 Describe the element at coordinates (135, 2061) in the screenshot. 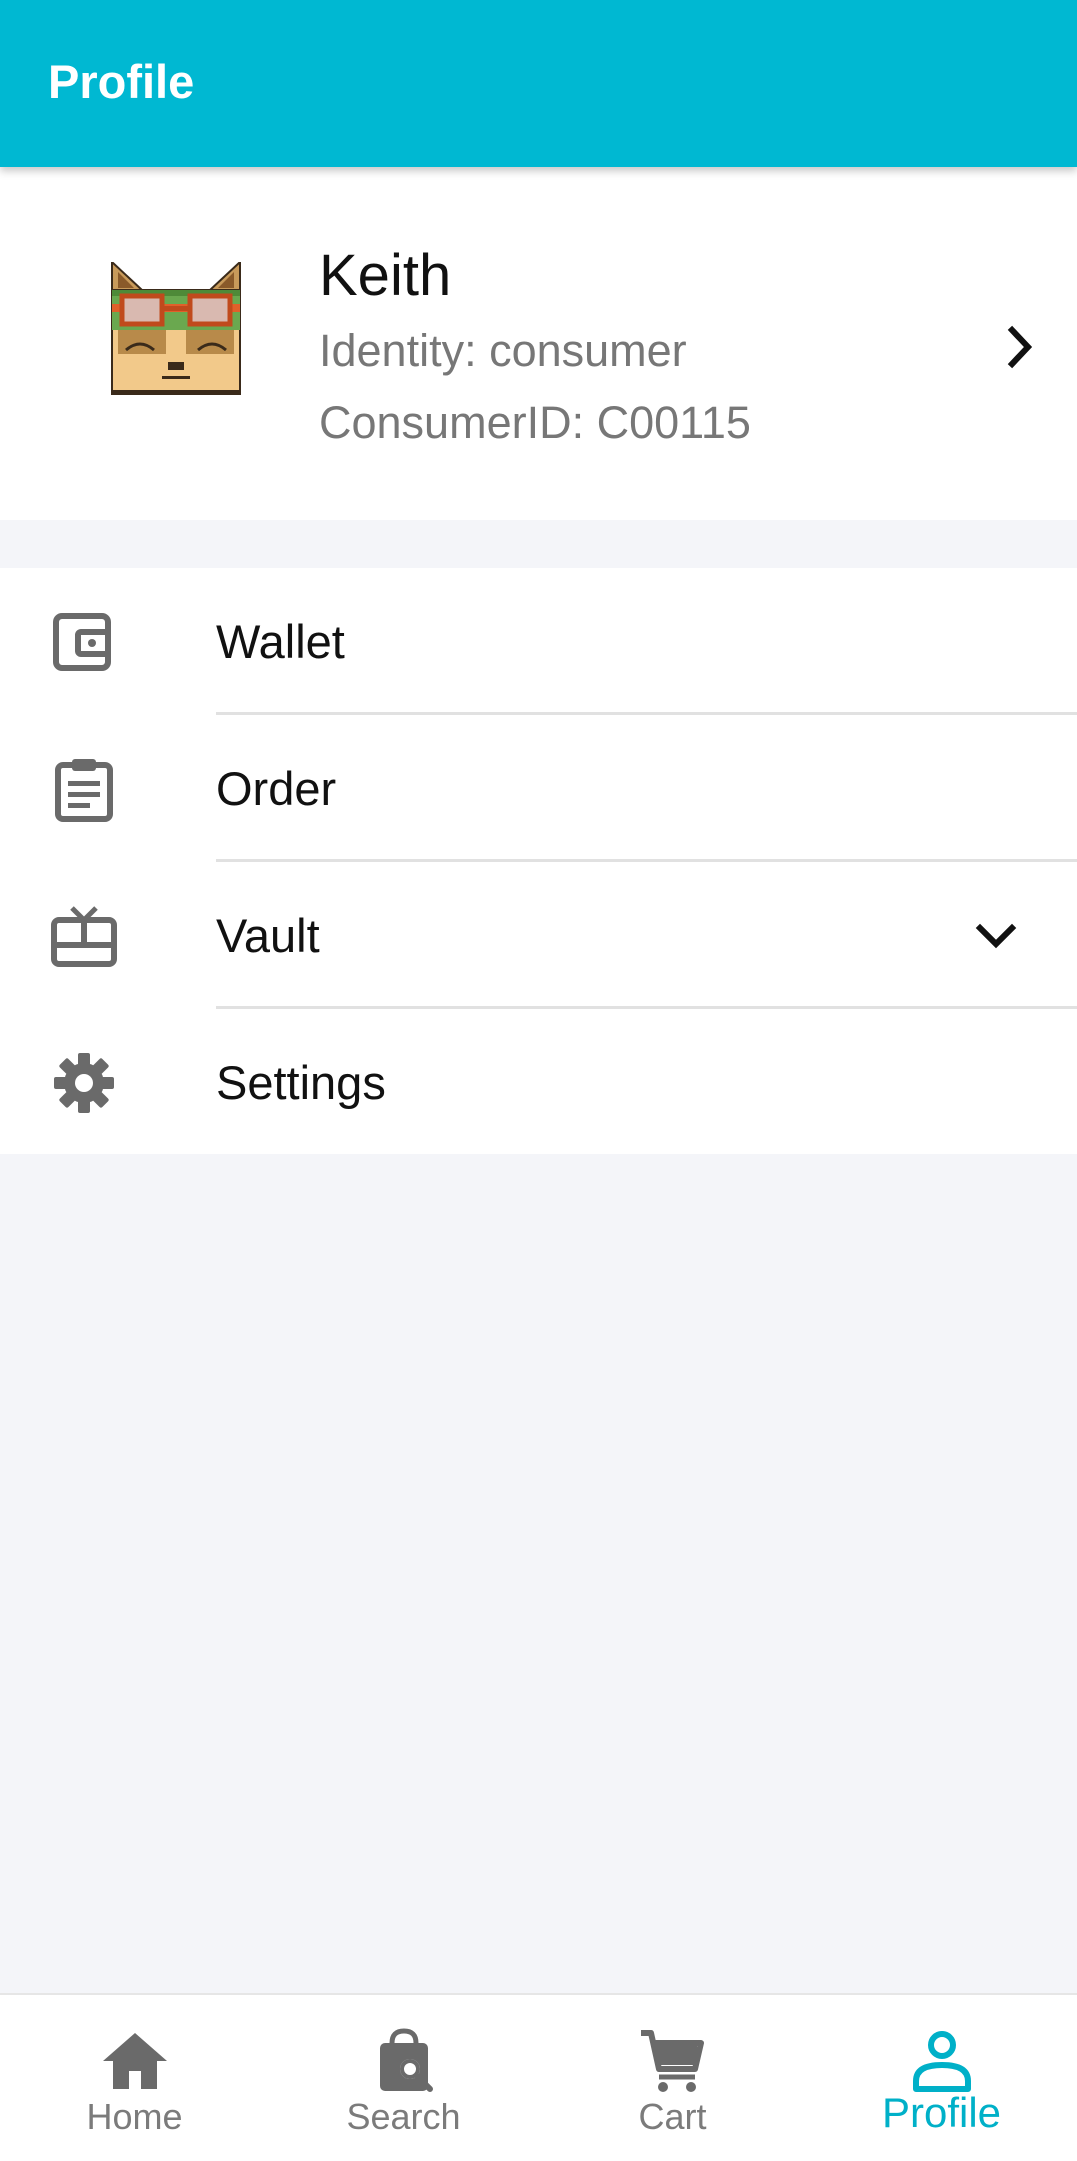

I see `home-icon` at that location.